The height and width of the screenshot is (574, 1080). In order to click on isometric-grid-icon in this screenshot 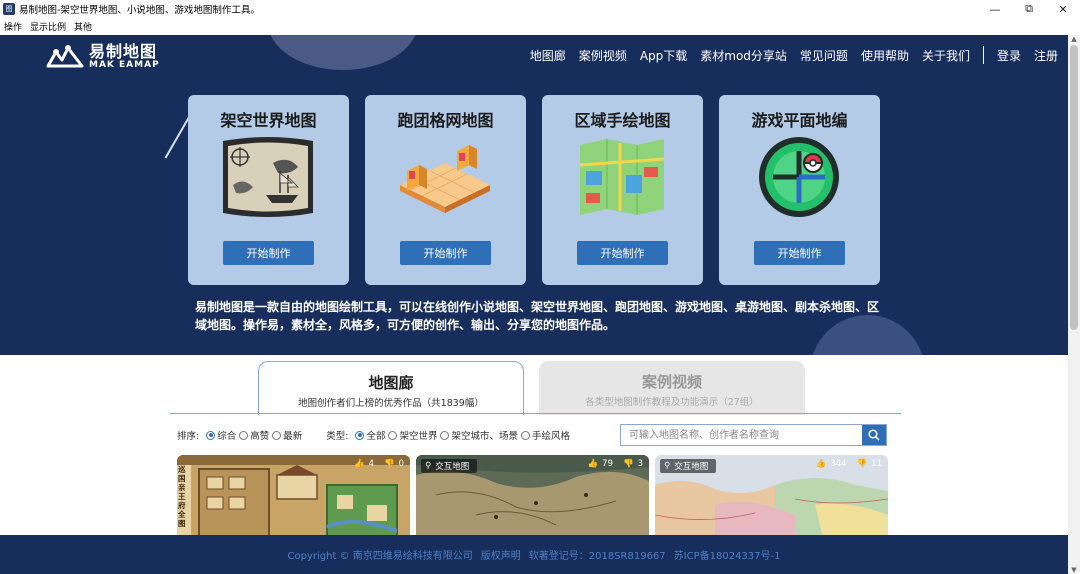, I will do `click(445, 179)`.